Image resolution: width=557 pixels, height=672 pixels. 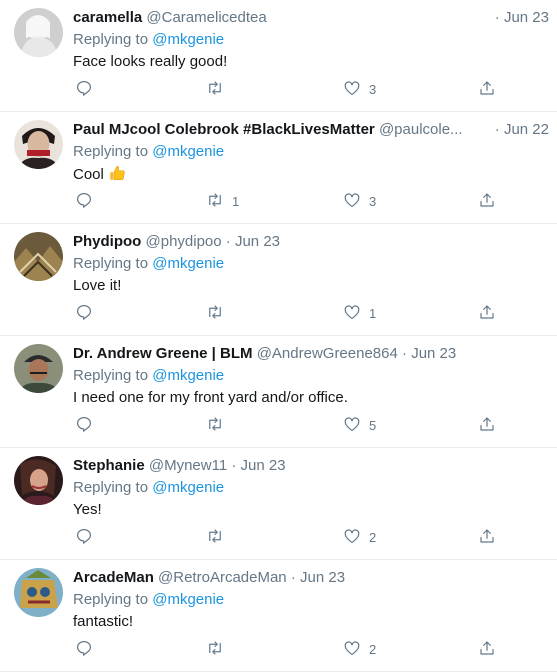 I want to click on like-count: 2, so click(x=373, y=537).